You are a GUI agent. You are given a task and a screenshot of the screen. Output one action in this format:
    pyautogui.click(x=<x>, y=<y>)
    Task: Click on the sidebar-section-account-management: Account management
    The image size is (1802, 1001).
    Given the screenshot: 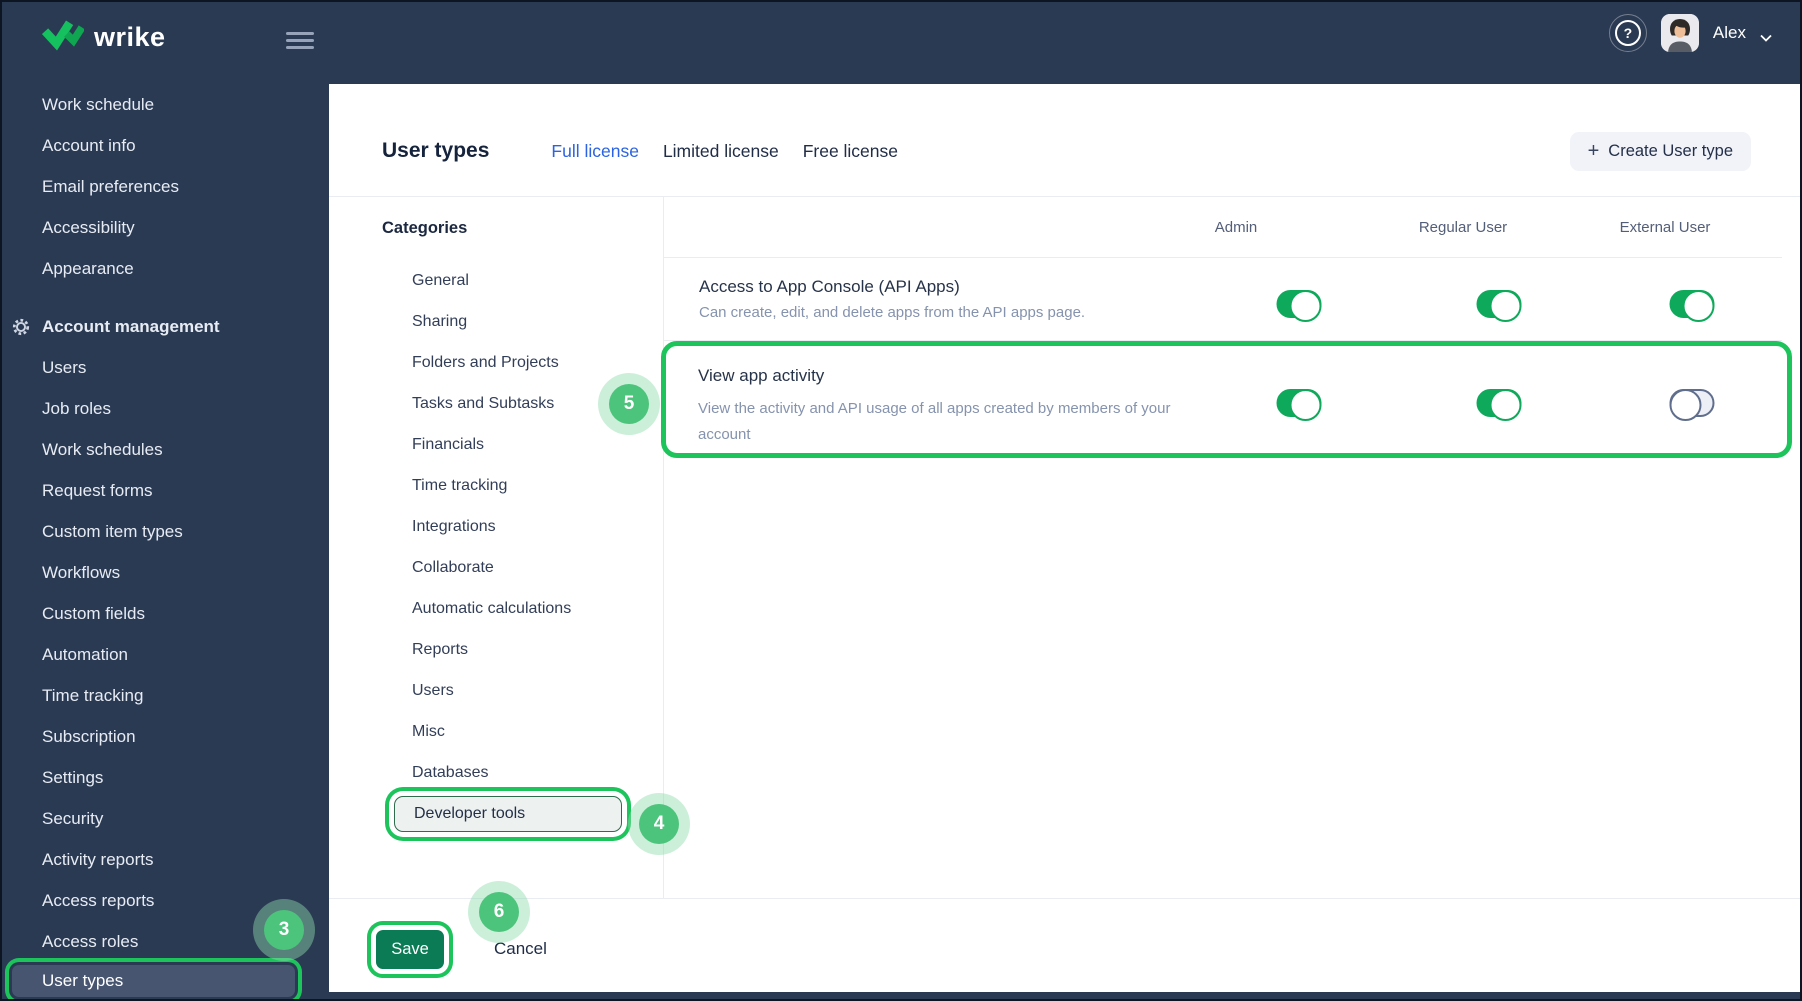 What is the action you would take?
    pyautogui.click(x=165, y=326)
    